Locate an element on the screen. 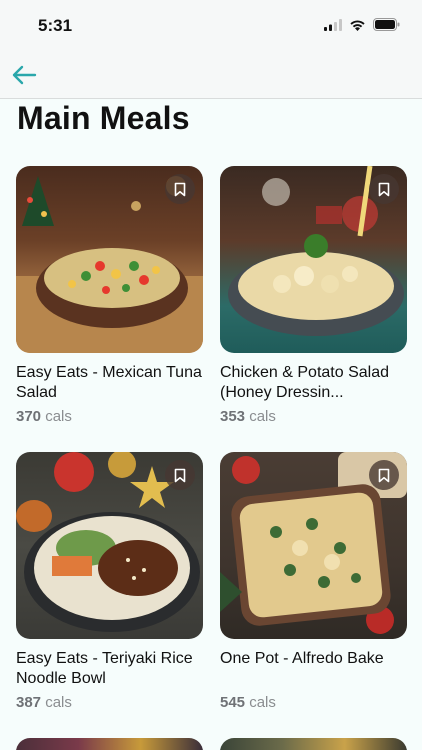 The image size is (422, 750). calorie-value: 387 is located at coordinates (29, 702).